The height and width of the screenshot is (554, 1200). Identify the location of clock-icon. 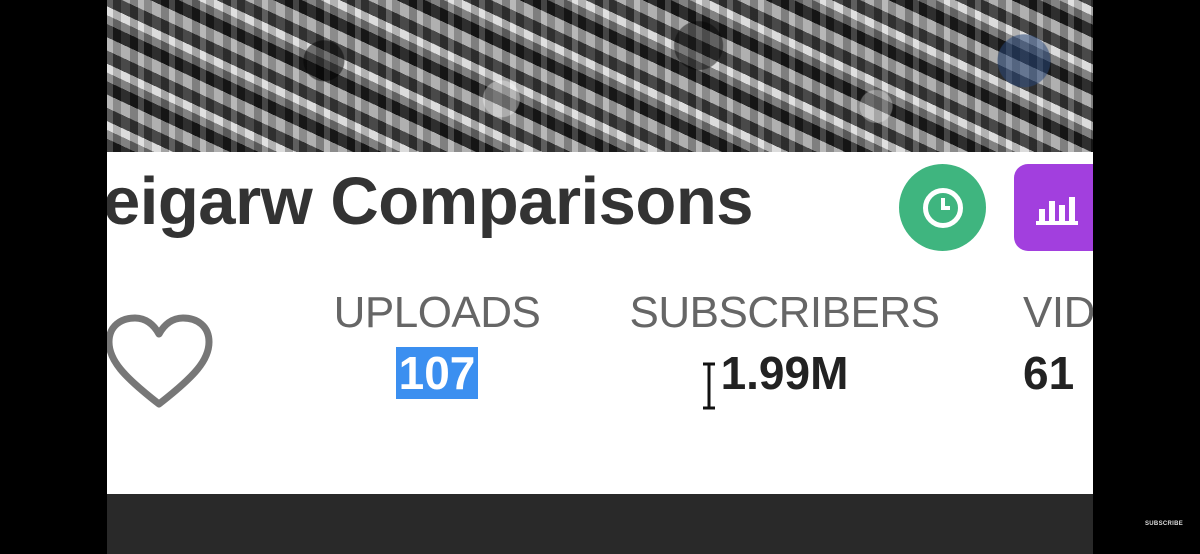
(942, 207).